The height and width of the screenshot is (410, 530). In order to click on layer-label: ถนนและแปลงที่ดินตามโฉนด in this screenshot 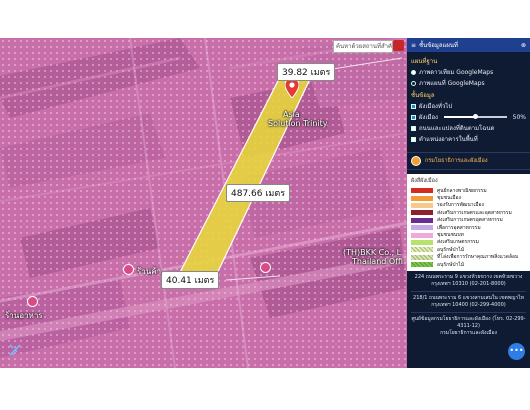, I will do `click(457, 128)`.